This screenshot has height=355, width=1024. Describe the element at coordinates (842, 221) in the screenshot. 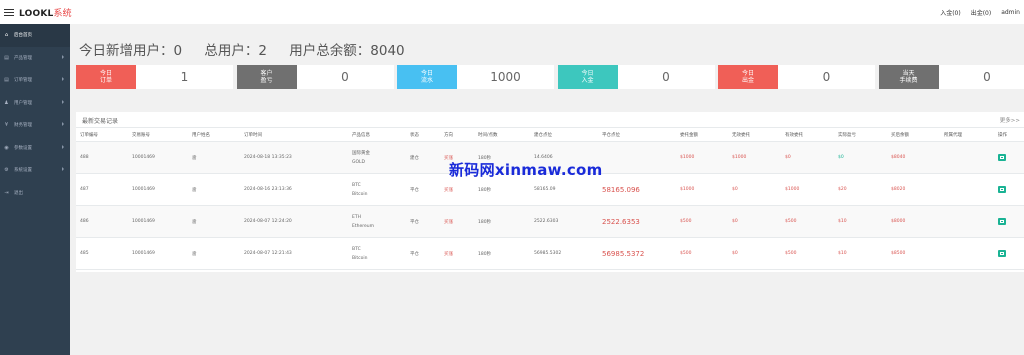

I see `cell-value: $10` at that location.